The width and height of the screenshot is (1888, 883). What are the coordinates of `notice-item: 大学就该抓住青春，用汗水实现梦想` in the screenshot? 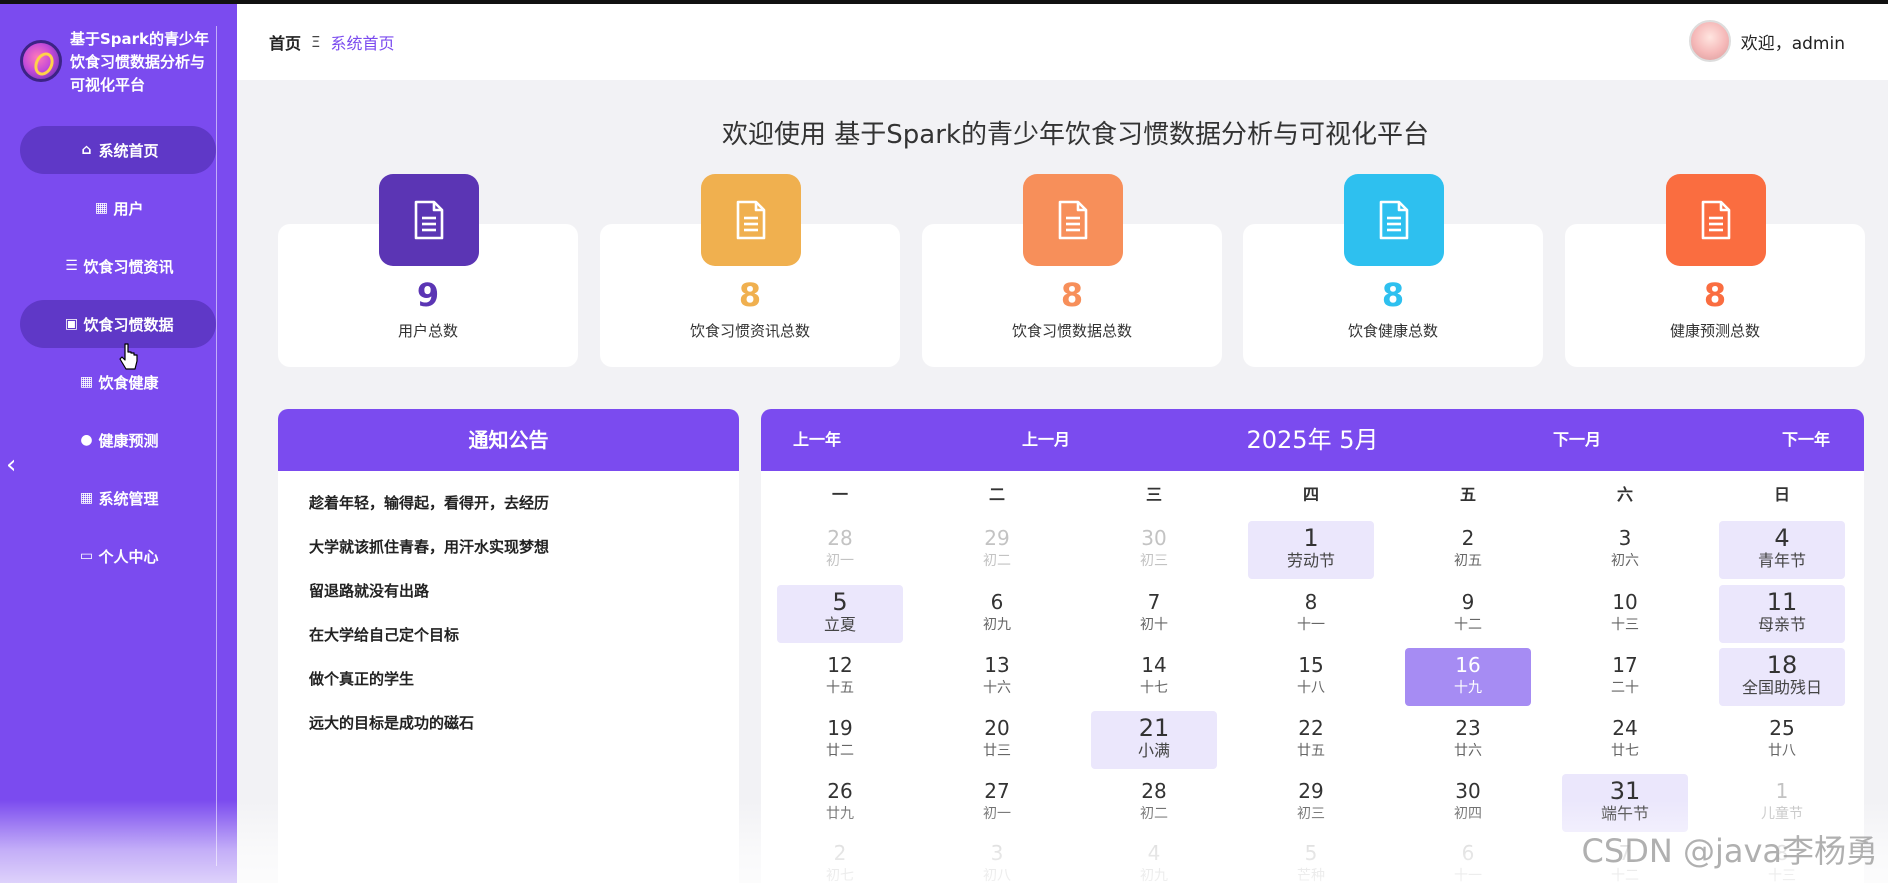 It's located at (524, 551).